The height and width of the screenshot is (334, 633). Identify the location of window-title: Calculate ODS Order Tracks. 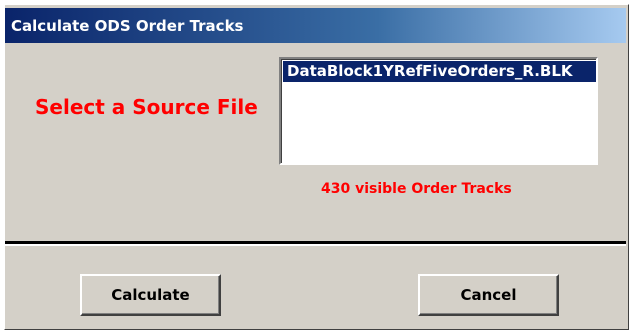
(127, 25).